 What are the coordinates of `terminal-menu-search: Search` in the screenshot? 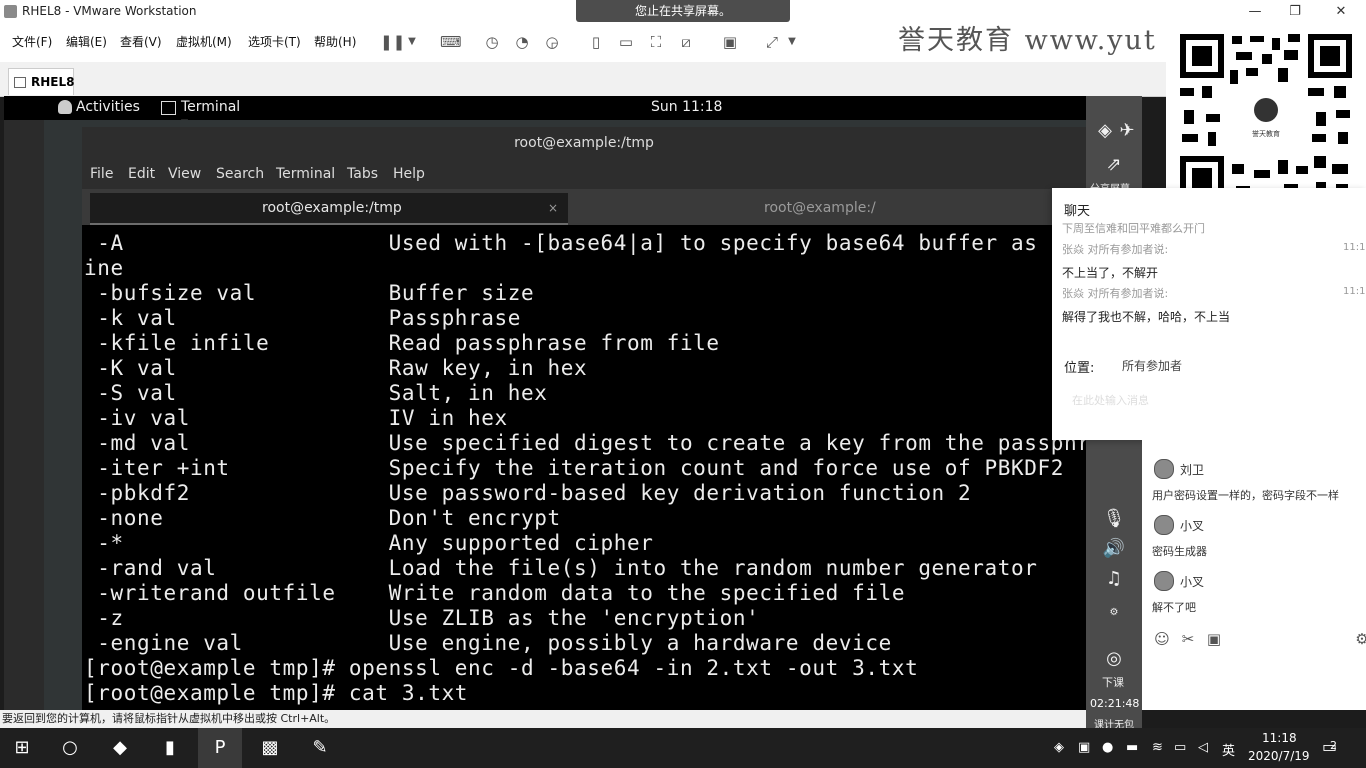 It's located at (240, 174).